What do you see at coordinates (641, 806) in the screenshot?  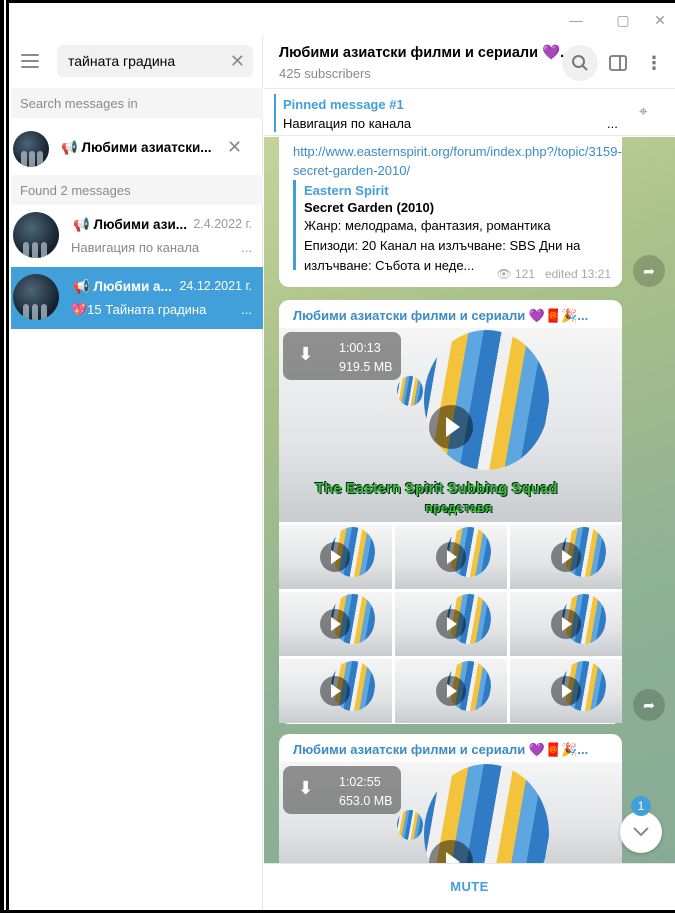 I see `unread-count-badge: 1` at bounding box center [641, 806].